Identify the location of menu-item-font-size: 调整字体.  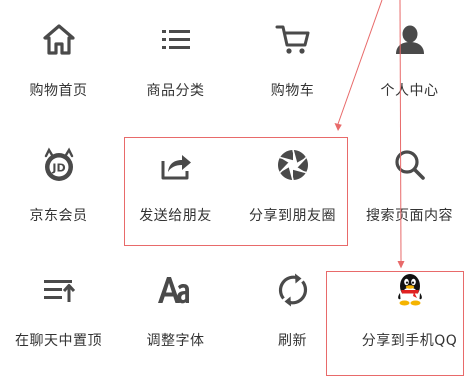
(175, 312).